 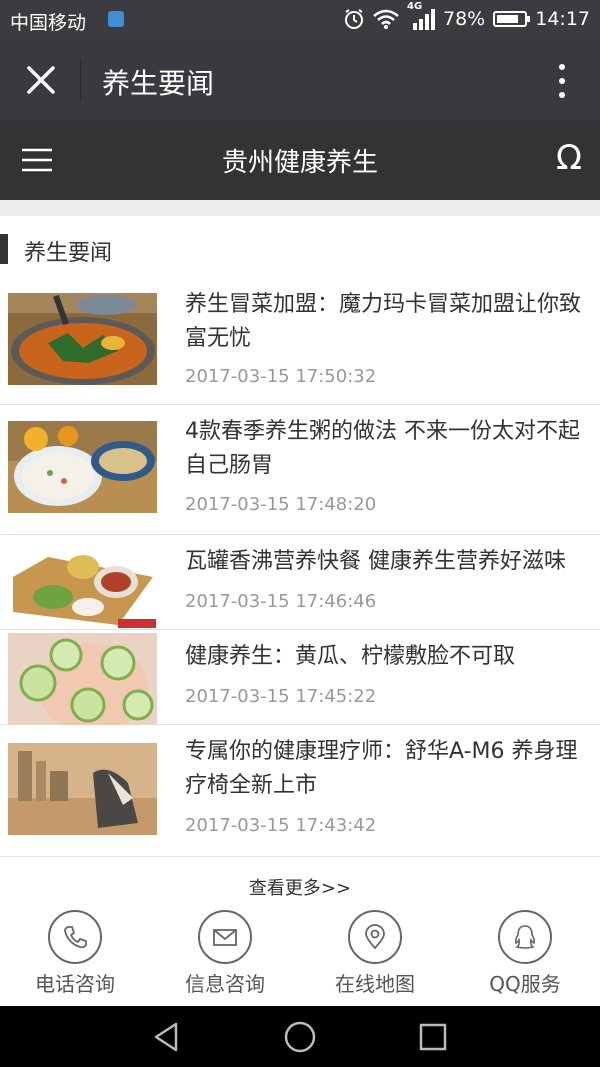 What do you see at coordinates (569, 158) in the screenshot?
I see `omega-icon: Ω` at bounding box center [569, 158].